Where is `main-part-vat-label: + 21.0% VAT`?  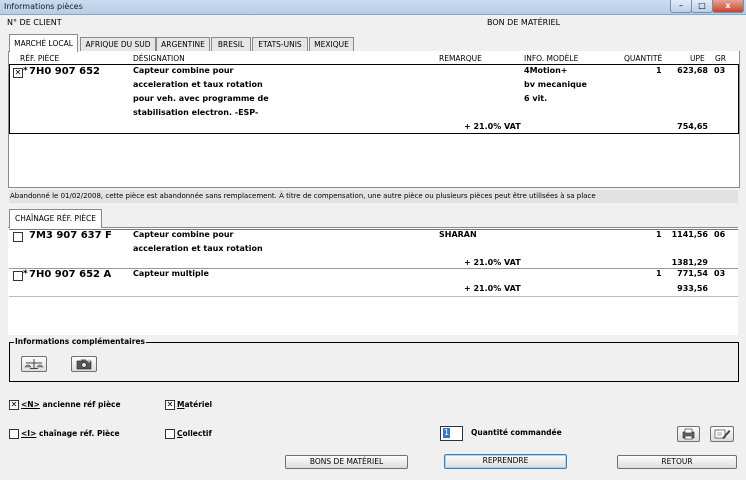 main-part-vat-label: + 21.0% VAT is located at coordinates (492, 126).